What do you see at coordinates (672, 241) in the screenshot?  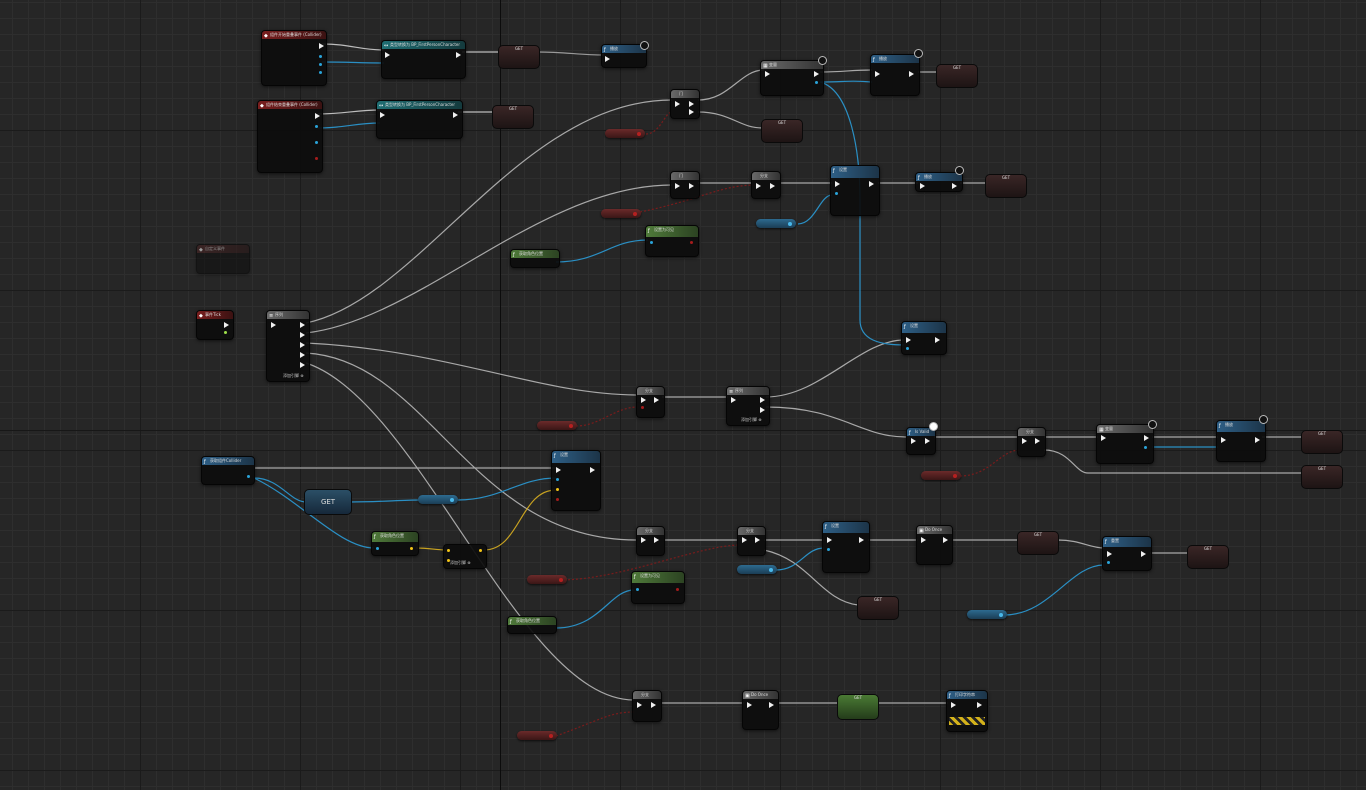 I see `pure-node-visible: ƒ 设置为可见` at bounding box center [672, 241].